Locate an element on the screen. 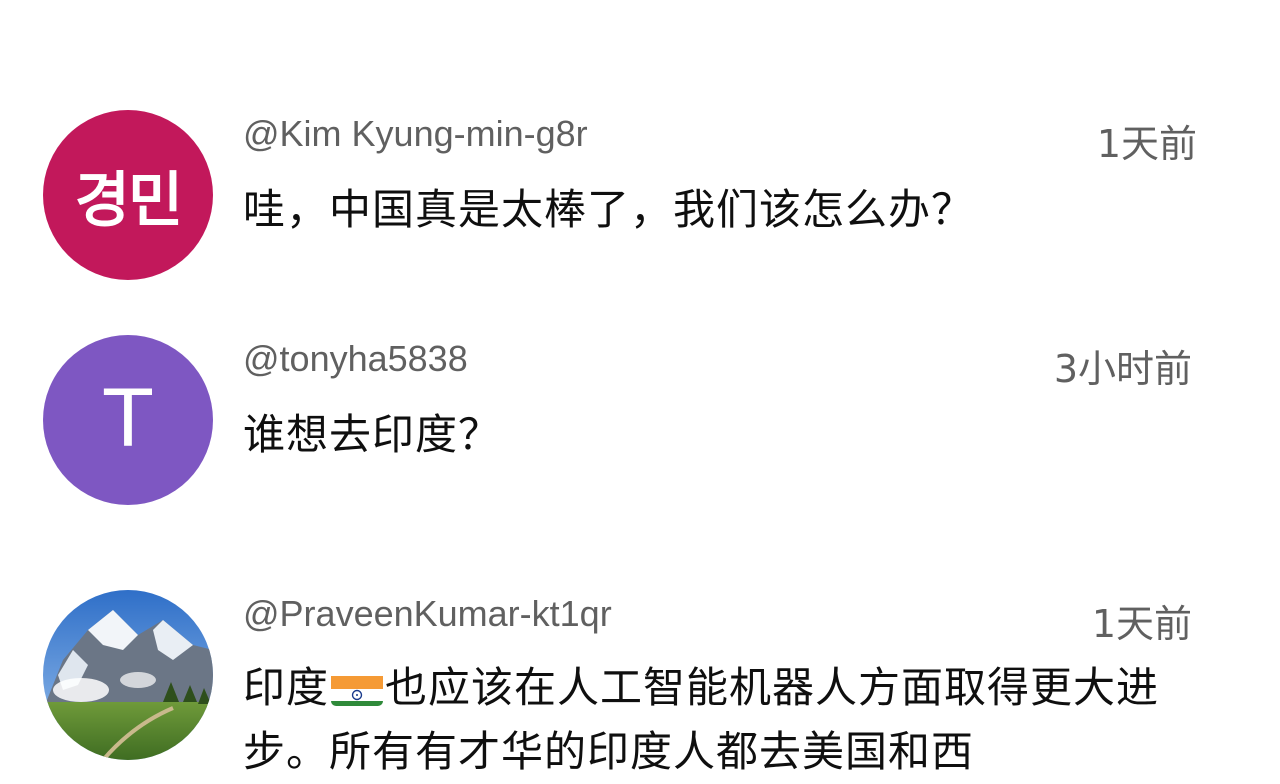 This screenshot has height=784, width=1280. avatar: 경민 is located at coordinates (128, 195).